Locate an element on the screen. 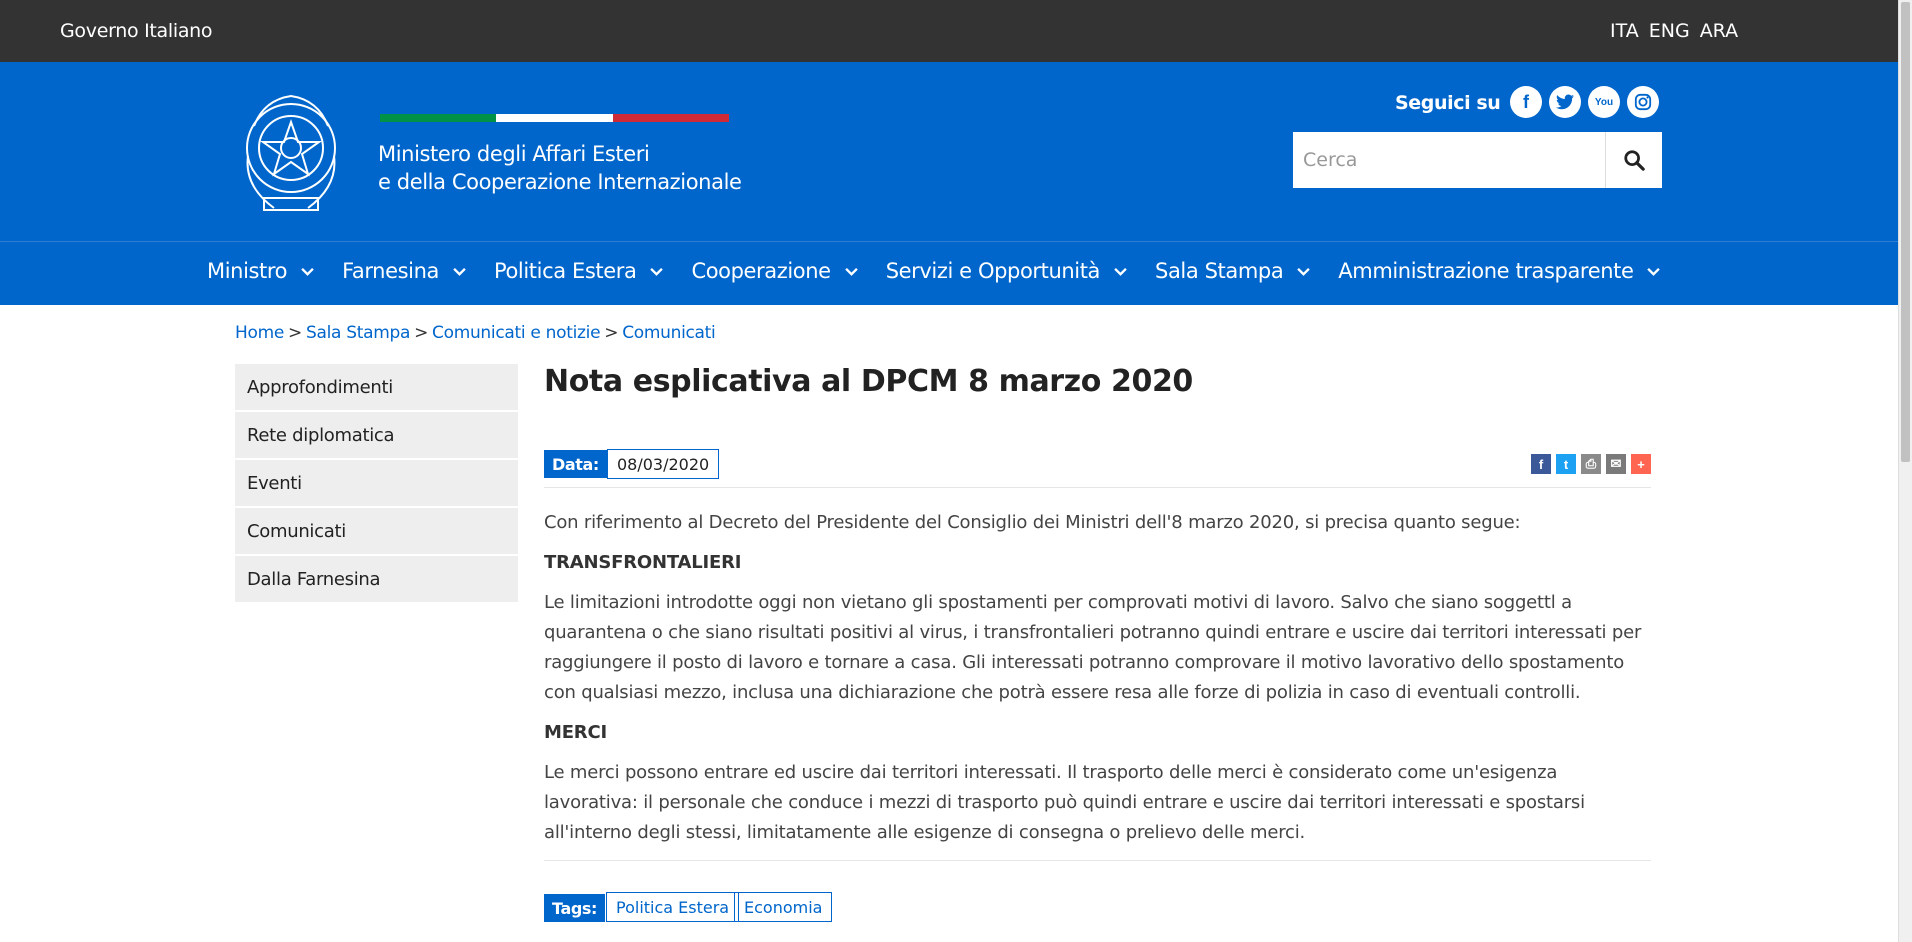 The height and width of the screenshot is (942, 1912). youtube-icon: You is located at coordinates (1604, 102).